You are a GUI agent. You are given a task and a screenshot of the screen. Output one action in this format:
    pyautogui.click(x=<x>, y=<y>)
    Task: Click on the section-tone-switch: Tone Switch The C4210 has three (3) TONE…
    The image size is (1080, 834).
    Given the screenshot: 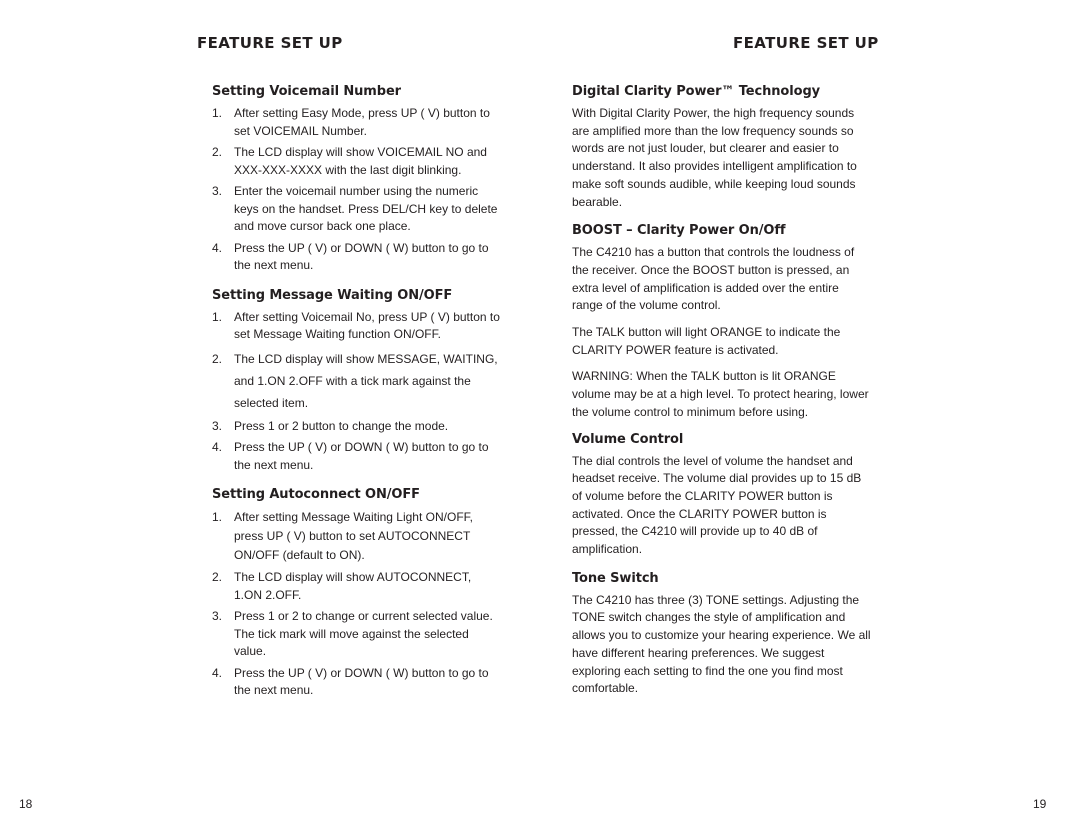 What is the action you would take?
    pyautogui.click(x=722, y=634)
    